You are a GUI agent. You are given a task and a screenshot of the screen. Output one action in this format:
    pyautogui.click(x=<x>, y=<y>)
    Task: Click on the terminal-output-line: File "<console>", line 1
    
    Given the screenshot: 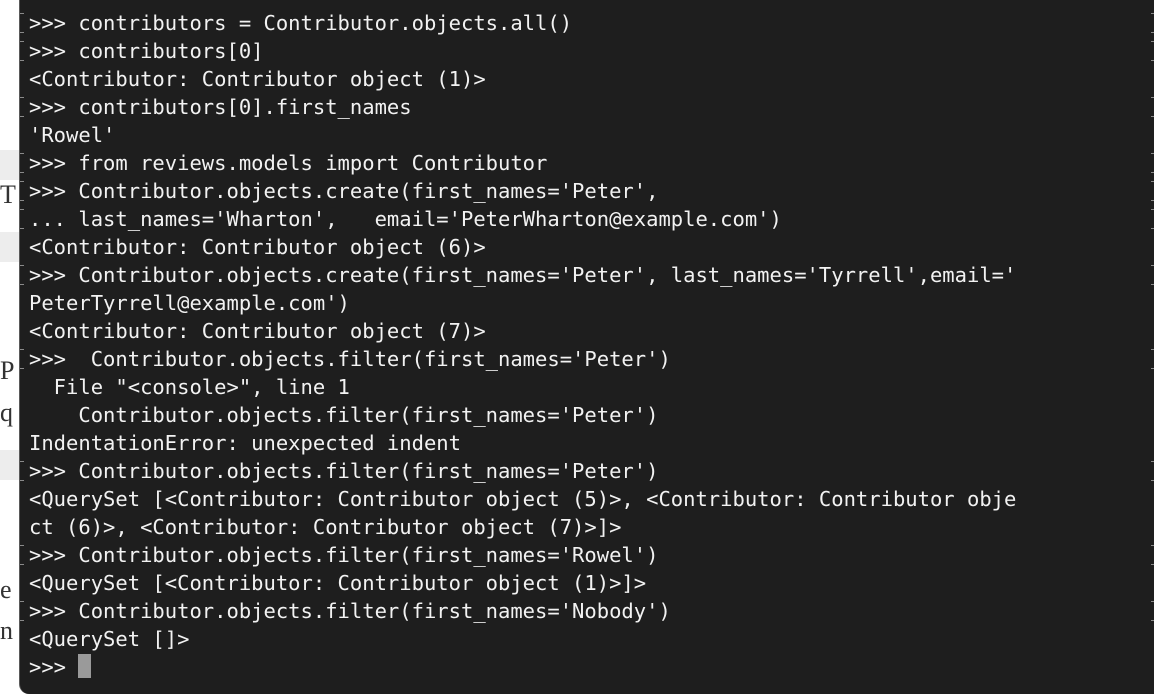 What is the action you would take?
    pyautogui.click(x=522, y=387)
    